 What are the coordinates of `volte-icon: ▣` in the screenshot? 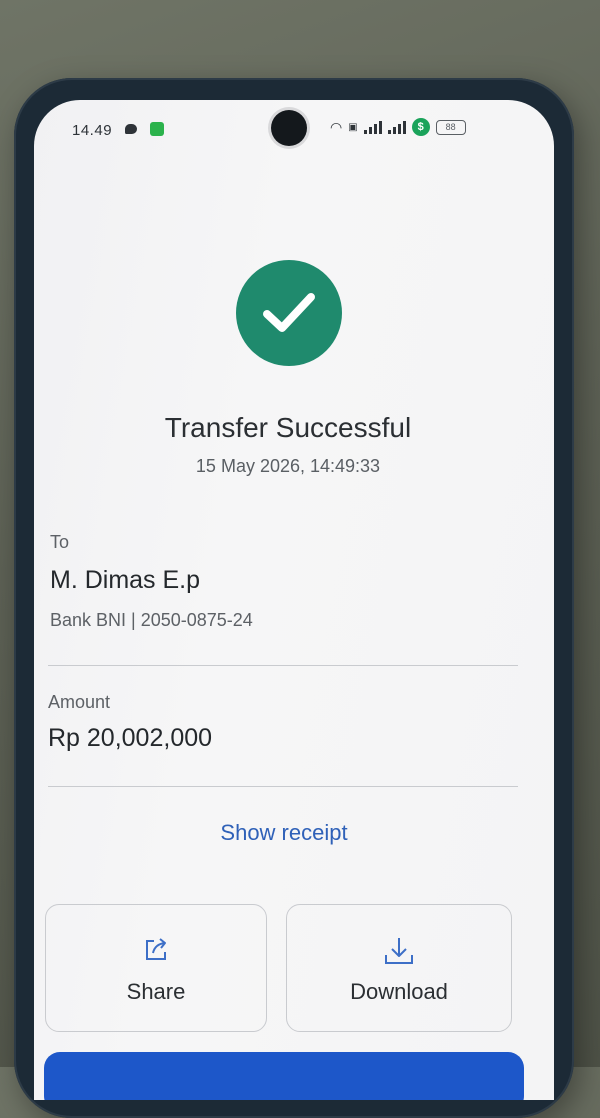 It's located at (353, 127).